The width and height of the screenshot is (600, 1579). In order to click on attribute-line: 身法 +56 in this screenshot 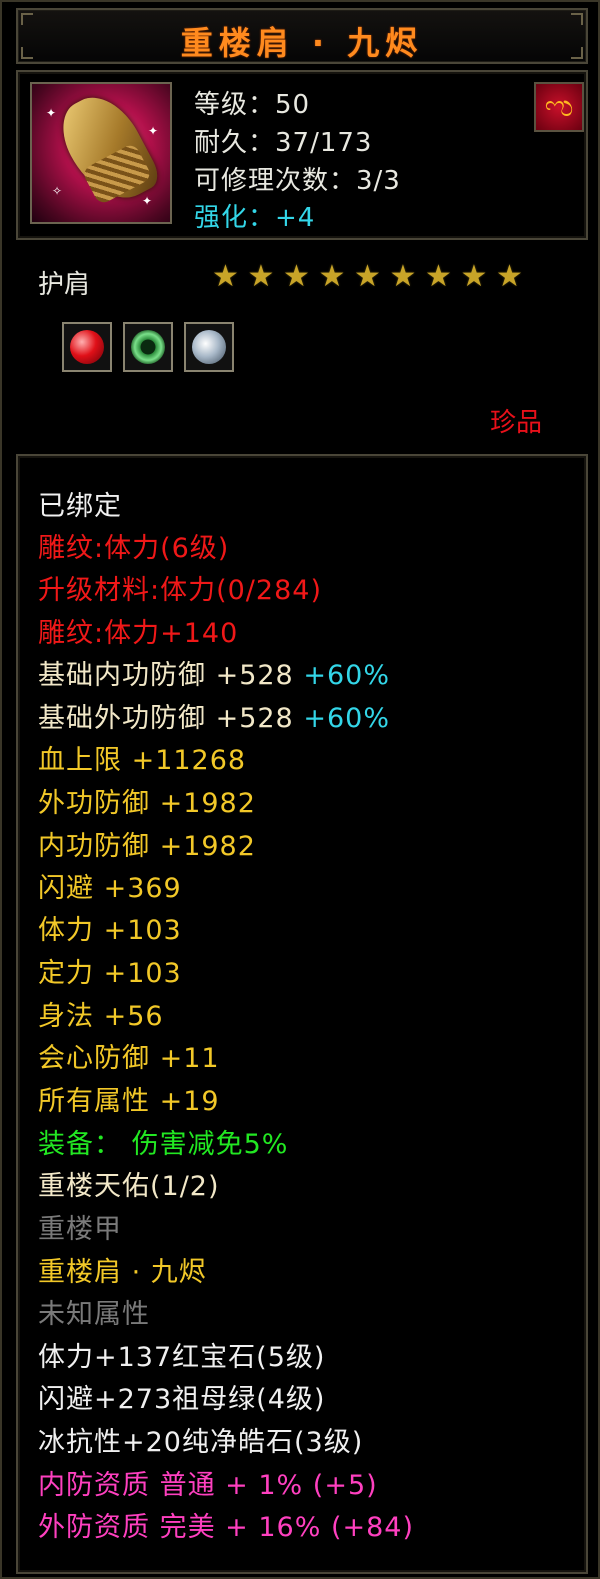, I will do `click(101, 1016)`.